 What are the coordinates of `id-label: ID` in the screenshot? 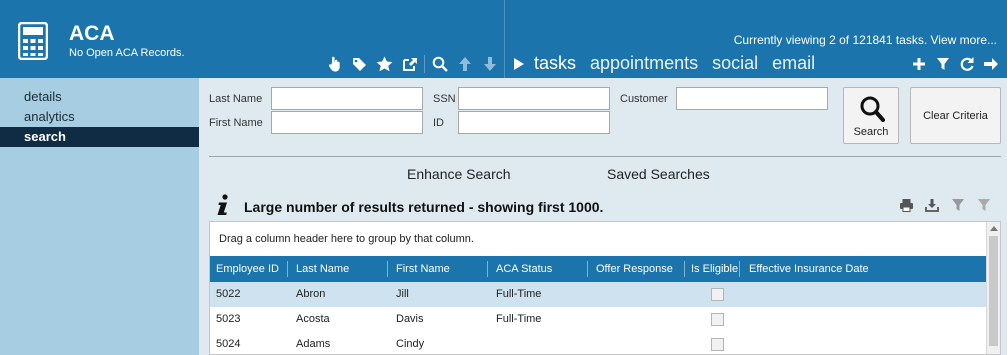 It's located at (438, 123).